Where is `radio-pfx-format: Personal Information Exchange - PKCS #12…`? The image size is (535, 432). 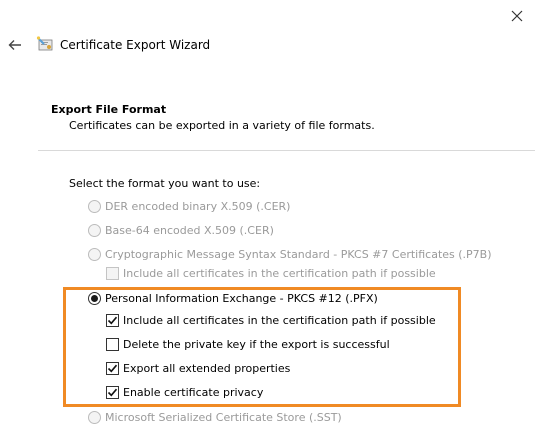 radio-pfx-format: Personal Information Exchange - PKCS #12… is located at coordinates (233, 298).